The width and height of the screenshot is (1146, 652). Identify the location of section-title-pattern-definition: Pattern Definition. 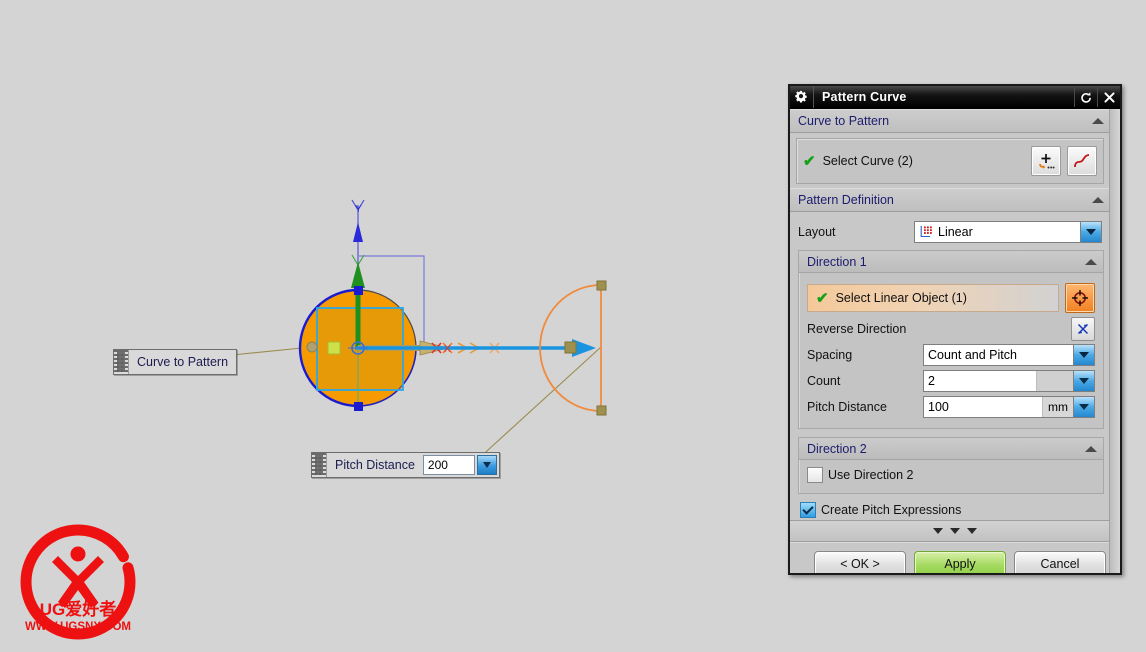
(846, 200).